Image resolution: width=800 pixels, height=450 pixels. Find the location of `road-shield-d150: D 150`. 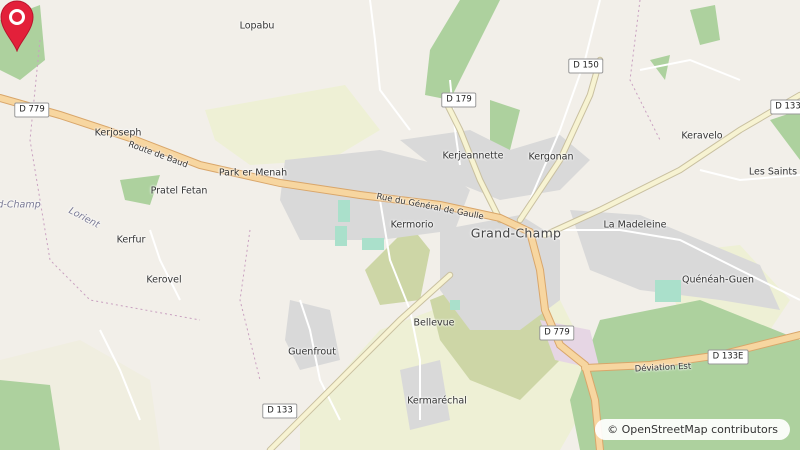

road-shield-d150: D 150 is located at coordinates (586, 66).